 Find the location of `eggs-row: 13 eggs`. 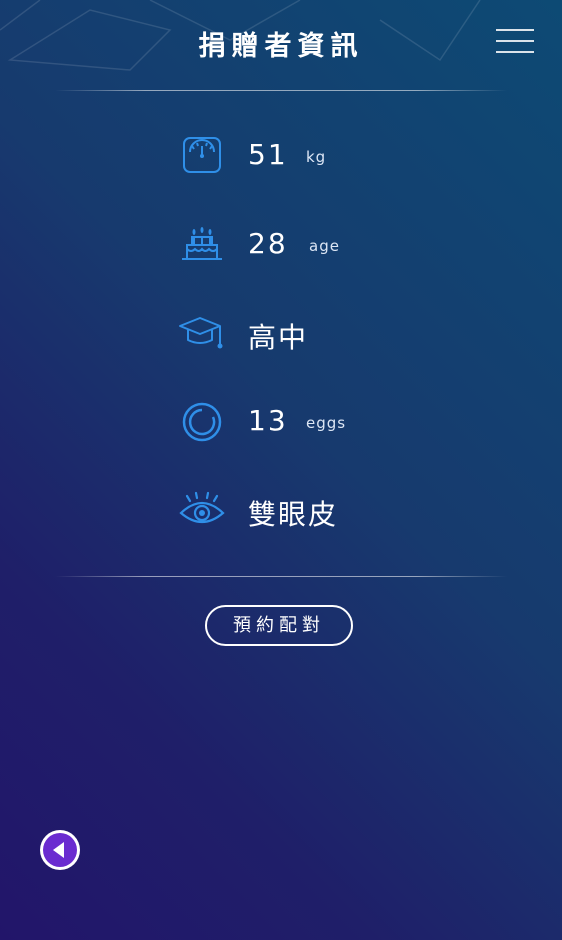

eggs-row: 13 eggs is located at coordinates (308, 422).